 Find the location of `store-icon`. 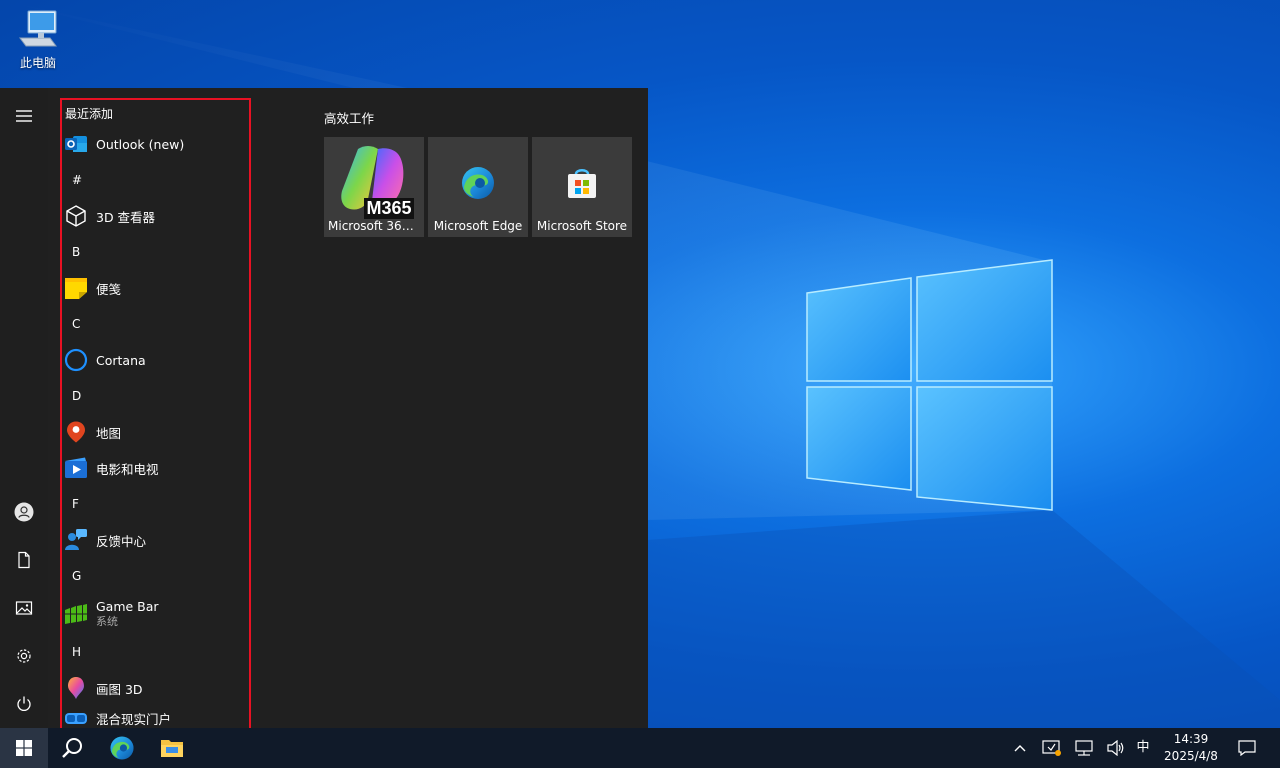

store-icon is located at coordinates (582, 183).